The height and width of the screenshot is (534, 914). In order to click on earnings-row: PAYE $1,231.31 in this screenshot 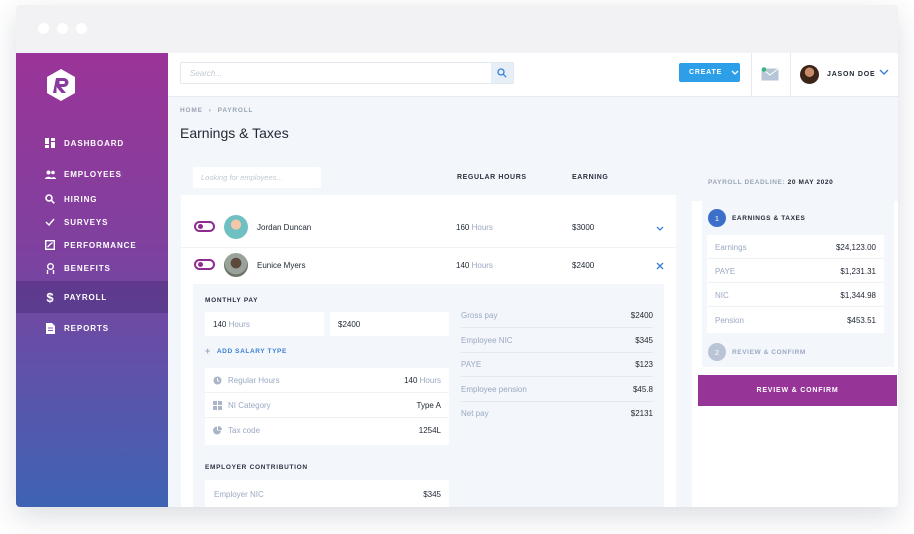, I will do `click(795, 271)`.